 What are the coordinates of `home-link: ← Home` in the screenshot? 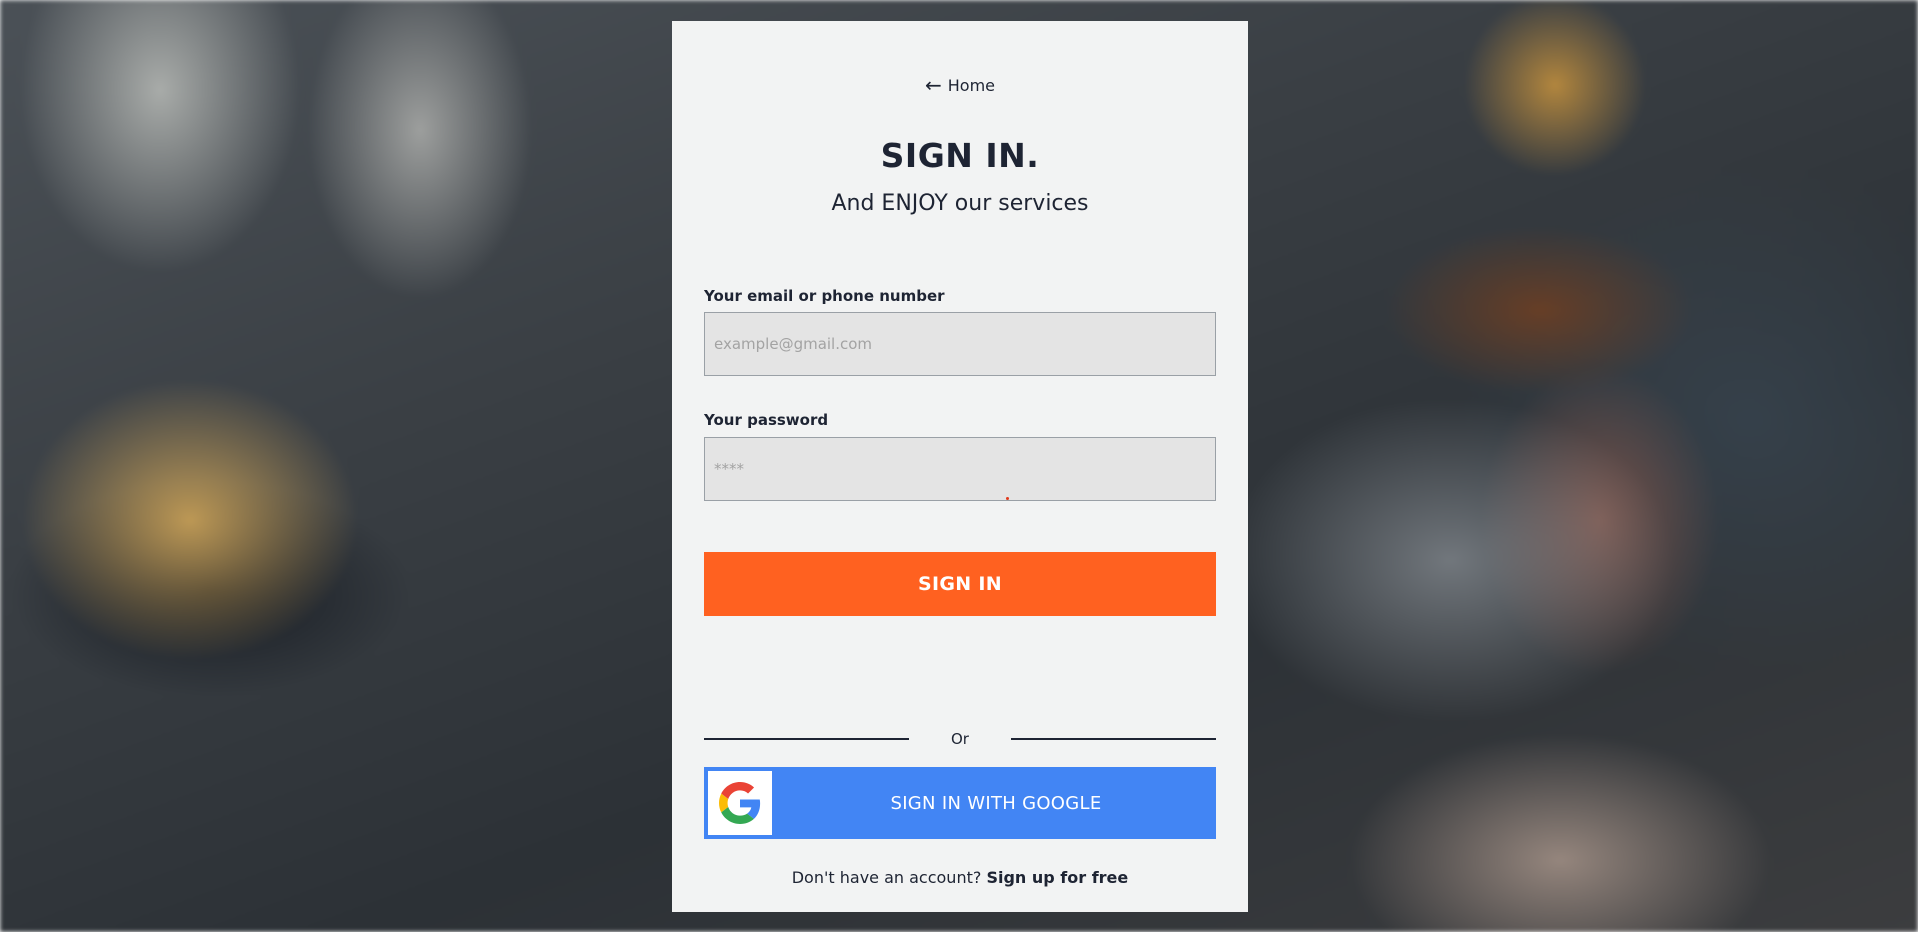 It's located at (960, 86).